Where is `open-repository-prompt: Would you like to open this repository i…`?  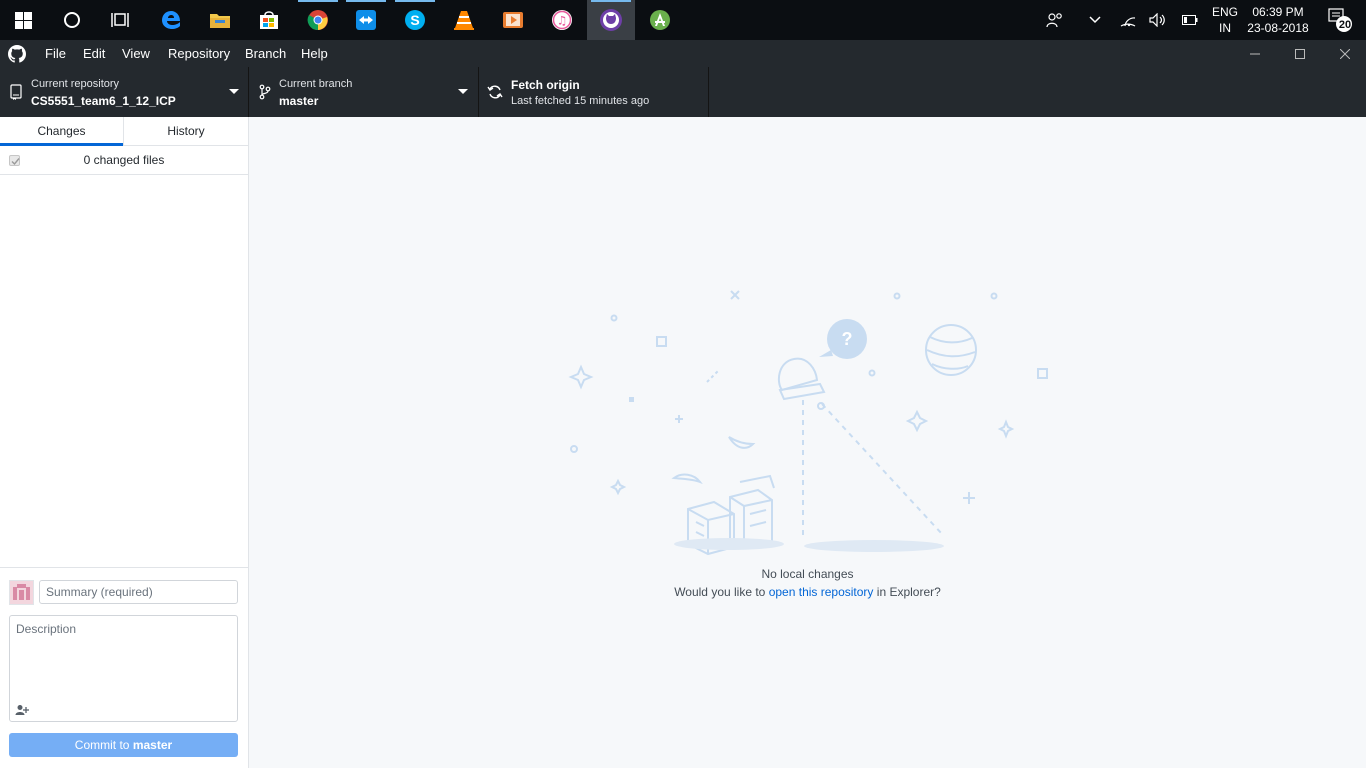
open-repository-prompt: Would you like to open this repository i… is located at coordinates (807, 592).